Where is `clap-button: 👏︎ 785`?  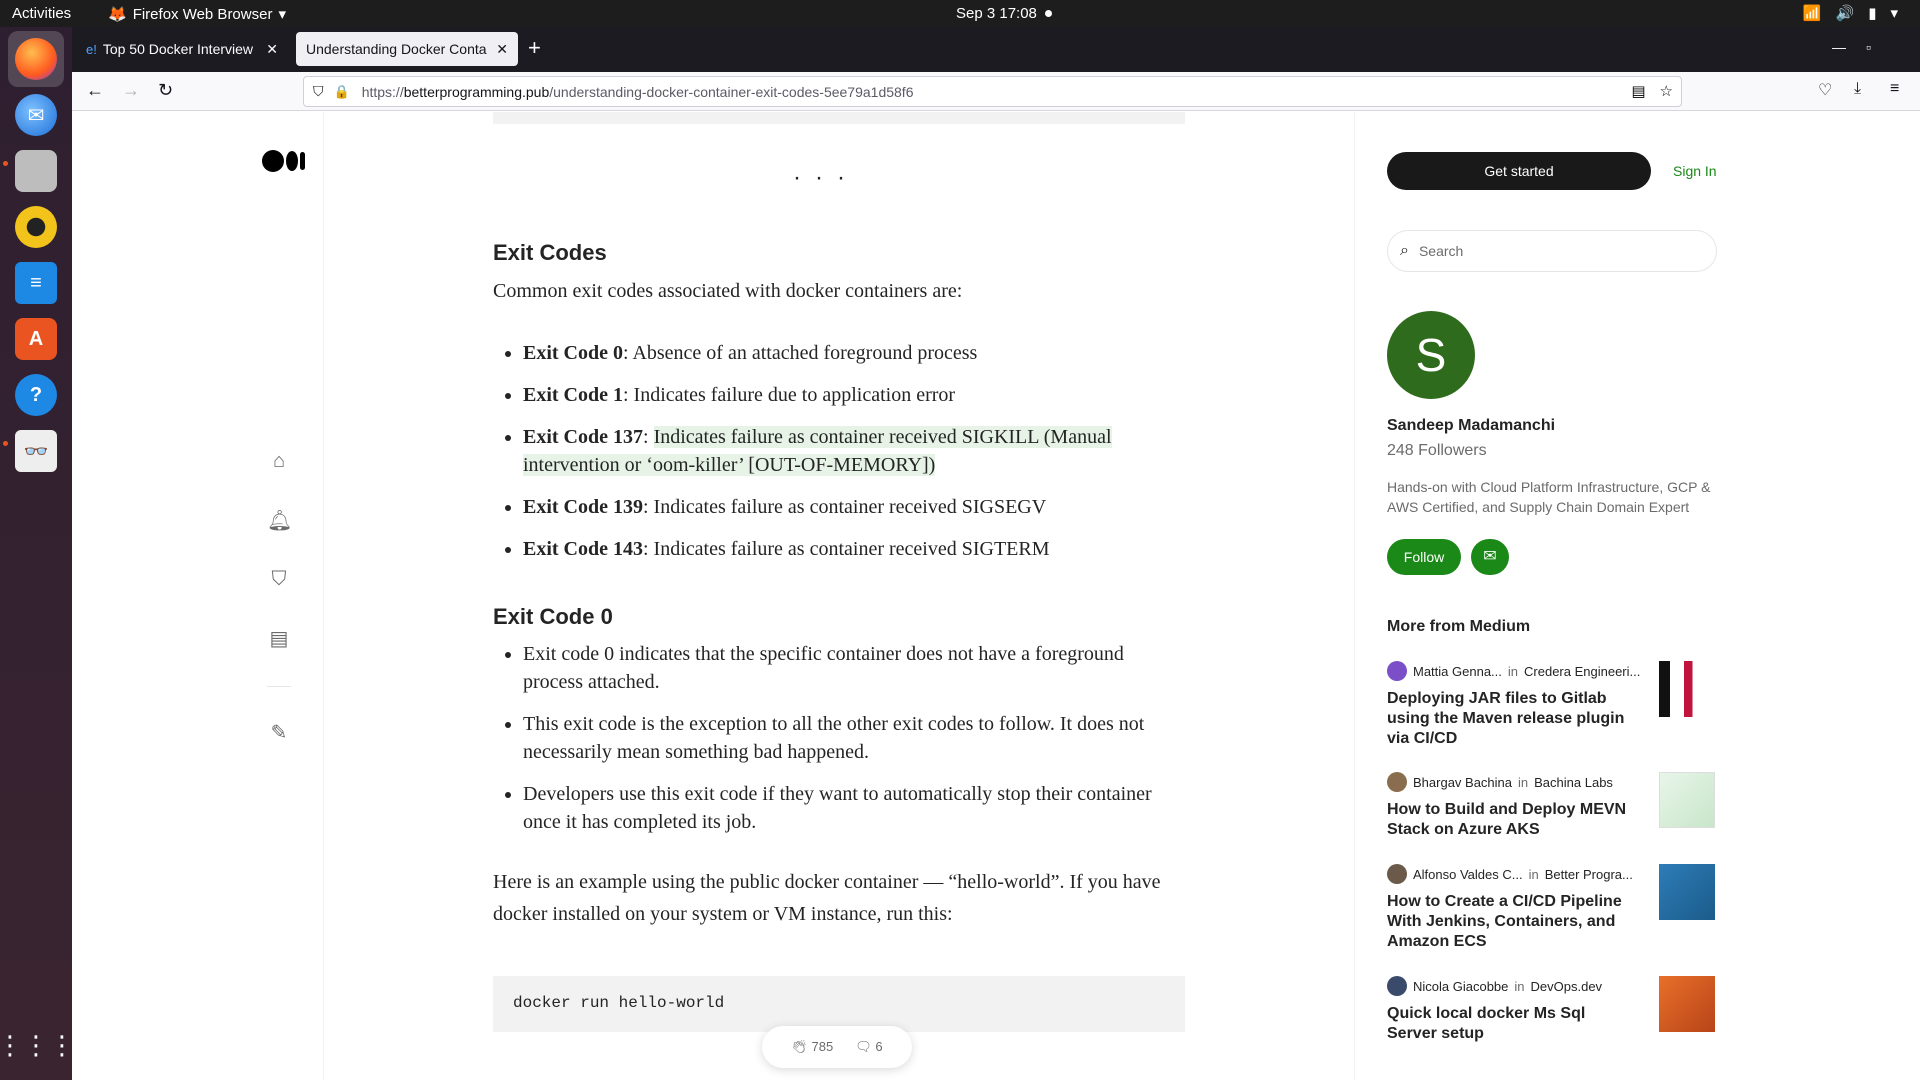 clap-button: 👏︎ 785 is located at coordinates (812, 1047).